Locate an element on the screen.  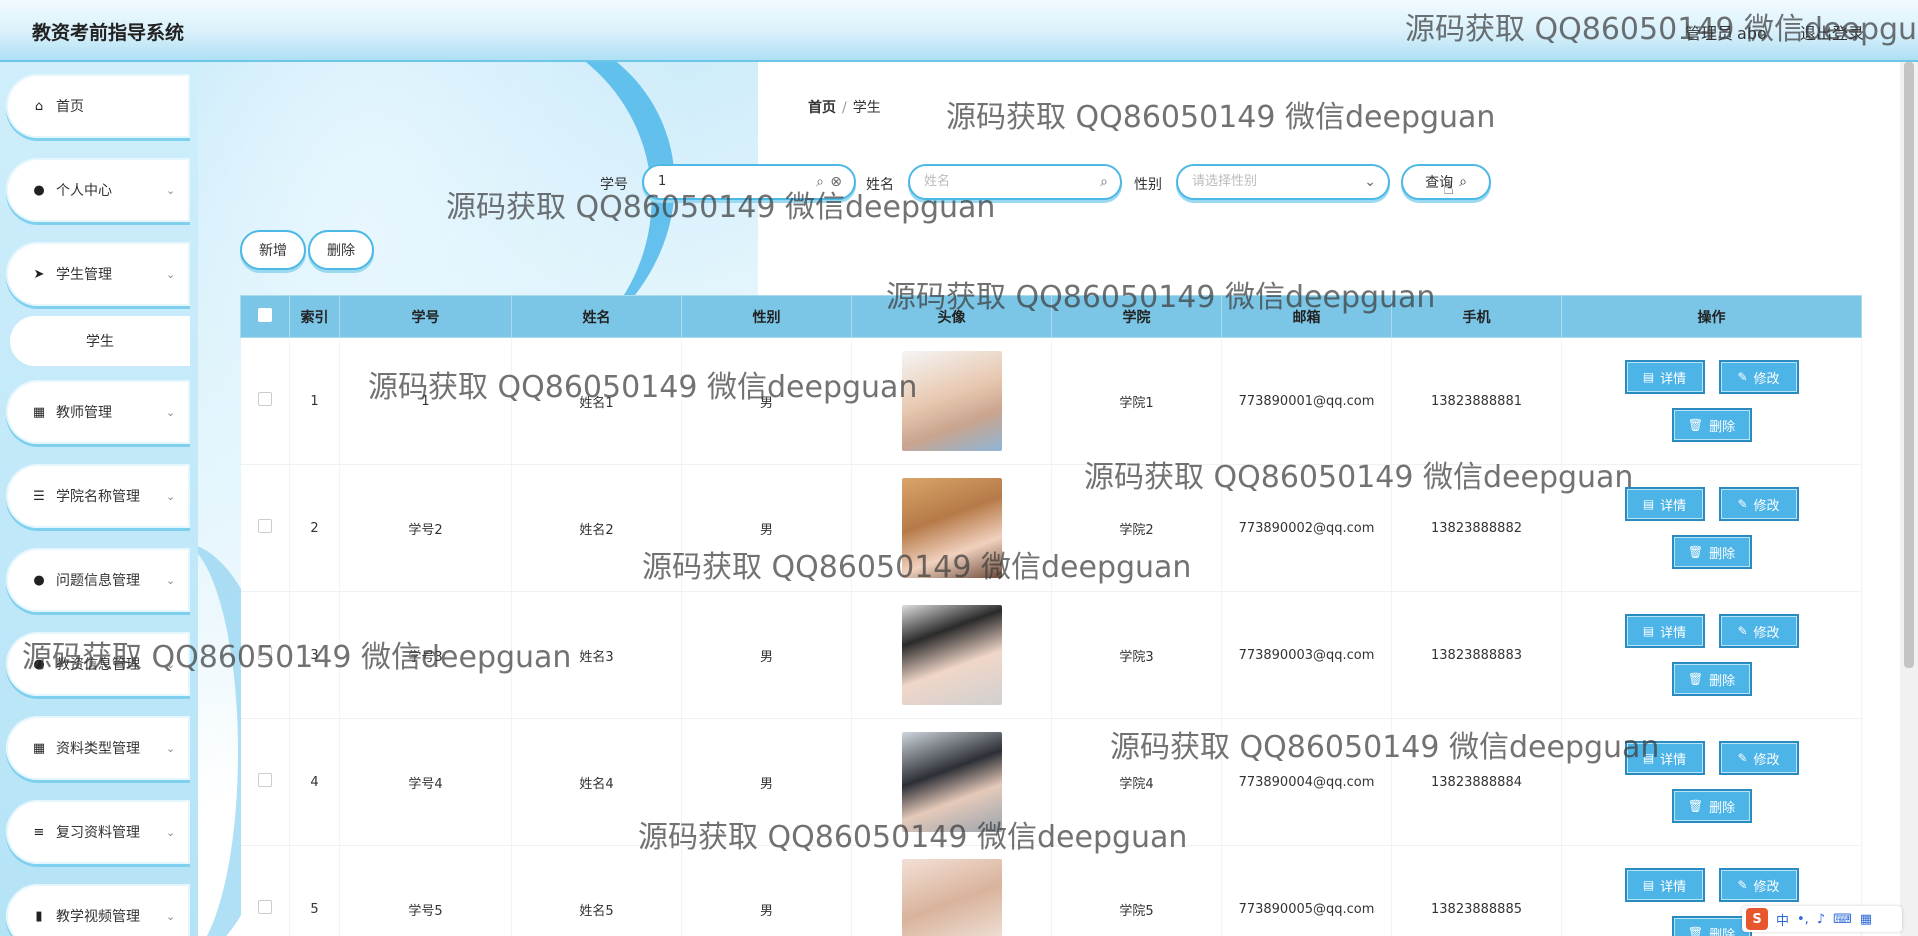
cell-college: 学院3 is located at coordinates (1136, 655).